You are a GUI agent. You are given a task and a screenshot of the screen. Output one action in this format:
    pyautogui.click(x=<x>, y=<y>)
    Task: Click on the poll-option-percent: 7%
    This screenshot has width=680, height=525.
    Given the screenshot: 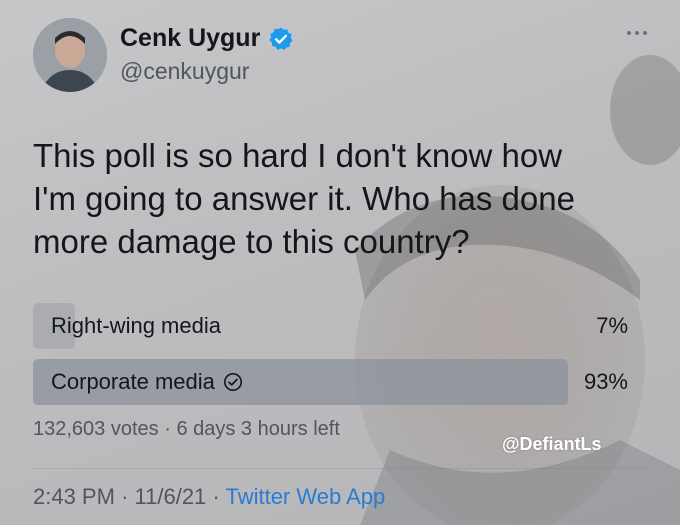 What is the action you would take?
    pyautogui.click(x=612, y=325)
    